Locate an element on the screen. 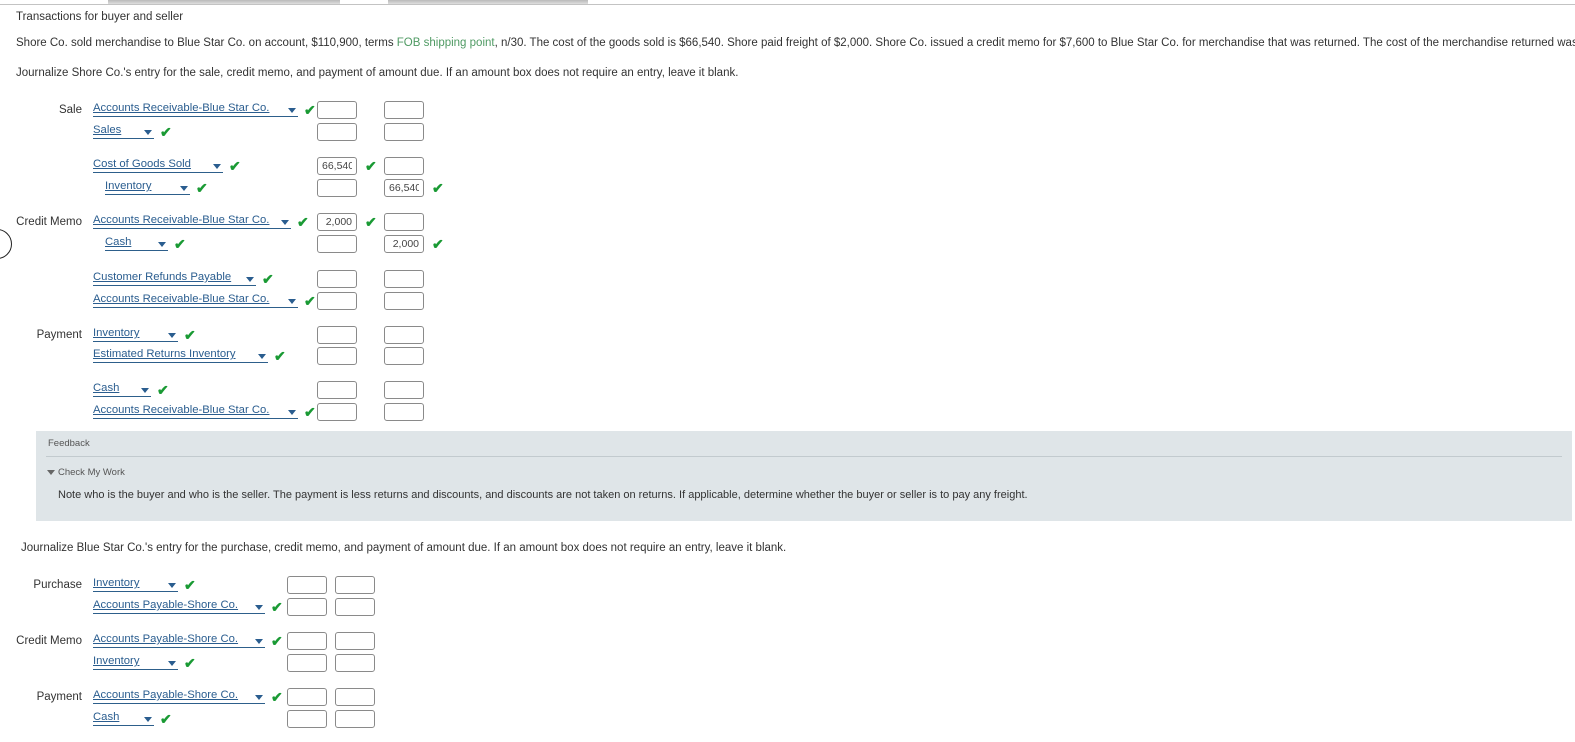  seller-account-select: Estimated Returns Inventory is located at coordinates (180, 355).